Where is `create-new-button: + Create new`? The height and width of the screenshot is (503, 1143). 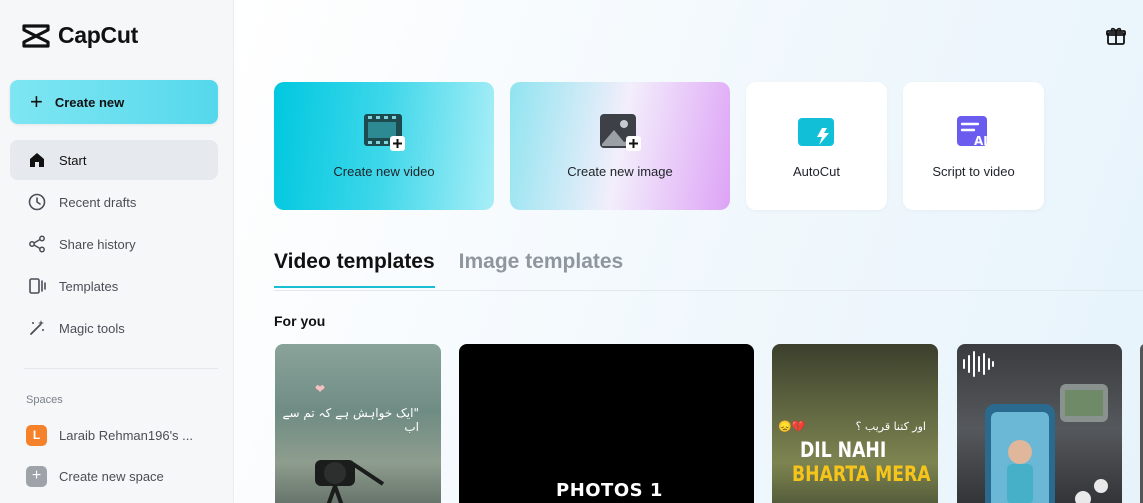
create-new-button: + Create new is located at coordinates (114, 102).